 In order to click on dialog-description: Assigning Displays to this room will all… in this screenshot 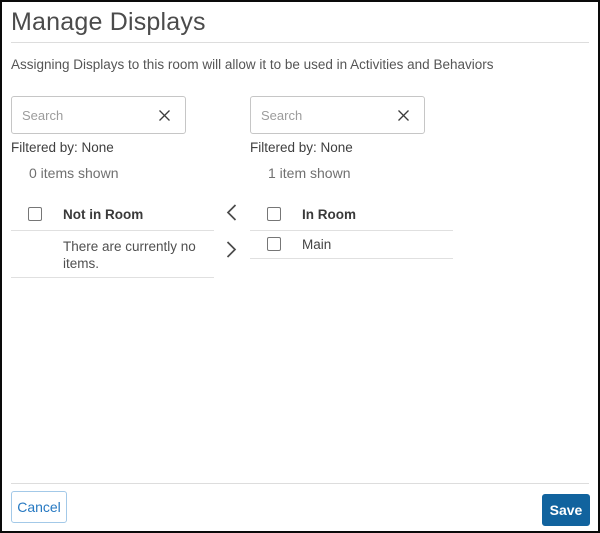, I will do `click(252, 64)`.